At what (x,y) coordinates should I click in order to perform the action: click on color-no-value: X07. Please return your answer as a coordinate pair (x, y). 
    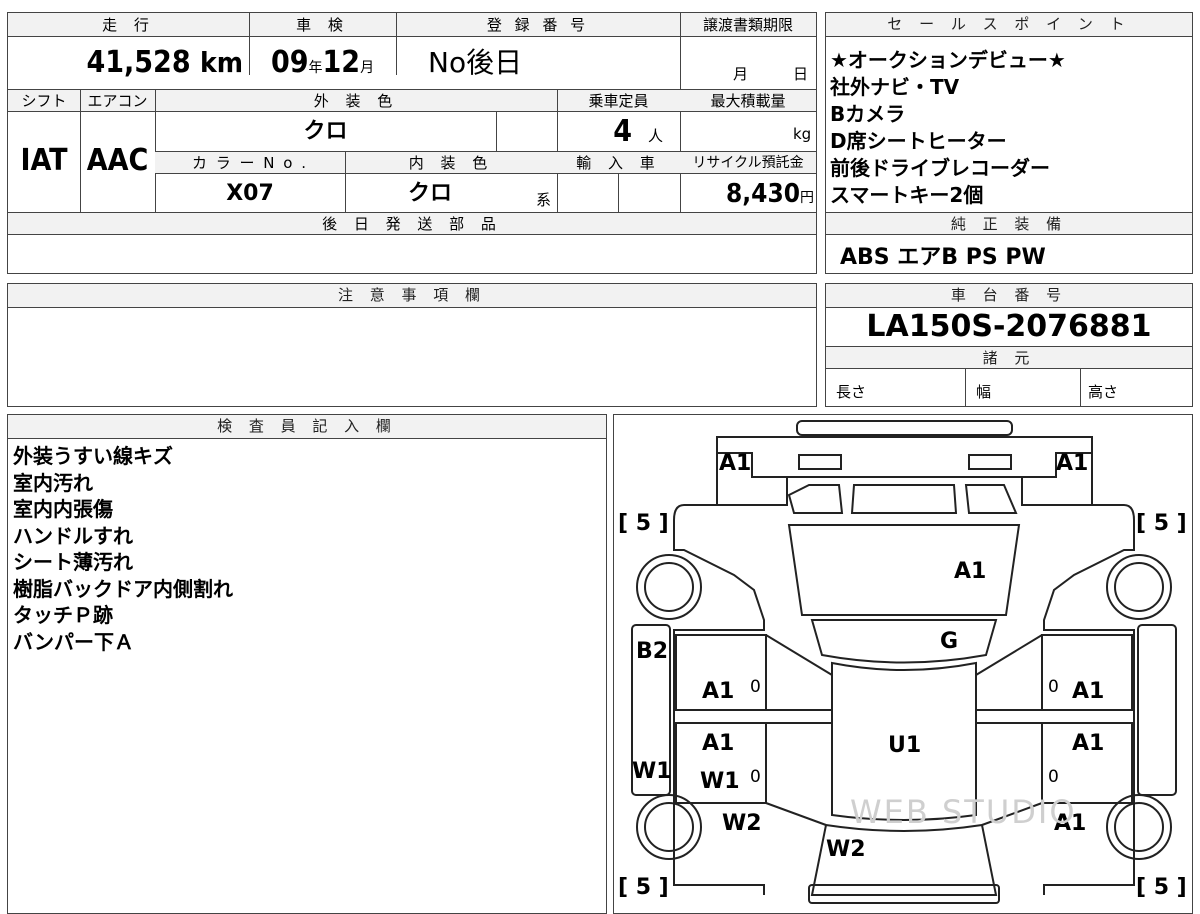
    Looking at the image, I should click on (250, 193).